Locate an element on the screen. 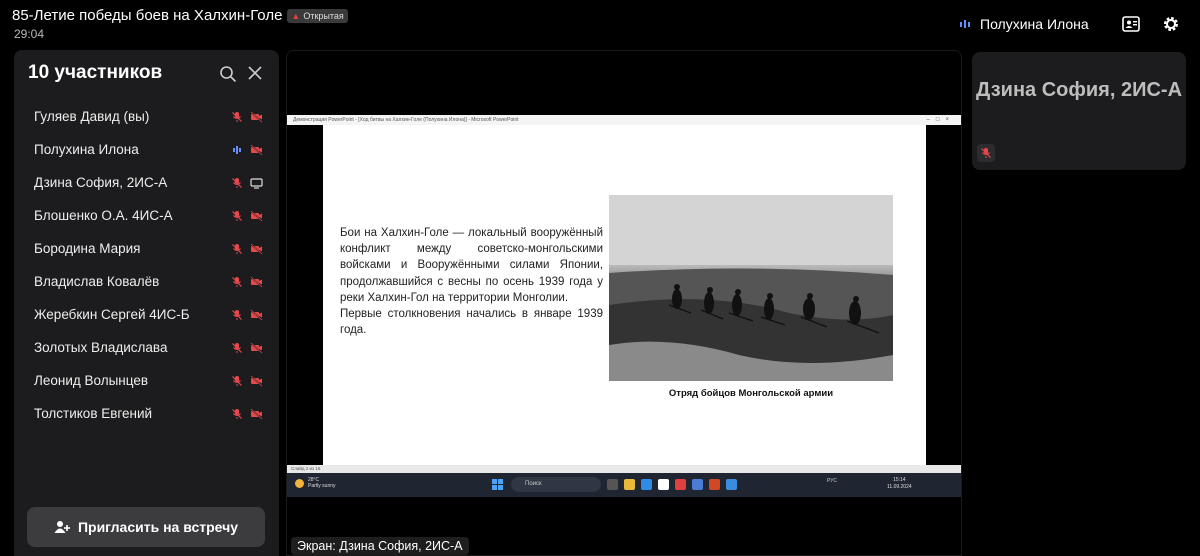 This screenshot has width=1200, height=556. system-tray: РУС is located at coordinates (832, 481).